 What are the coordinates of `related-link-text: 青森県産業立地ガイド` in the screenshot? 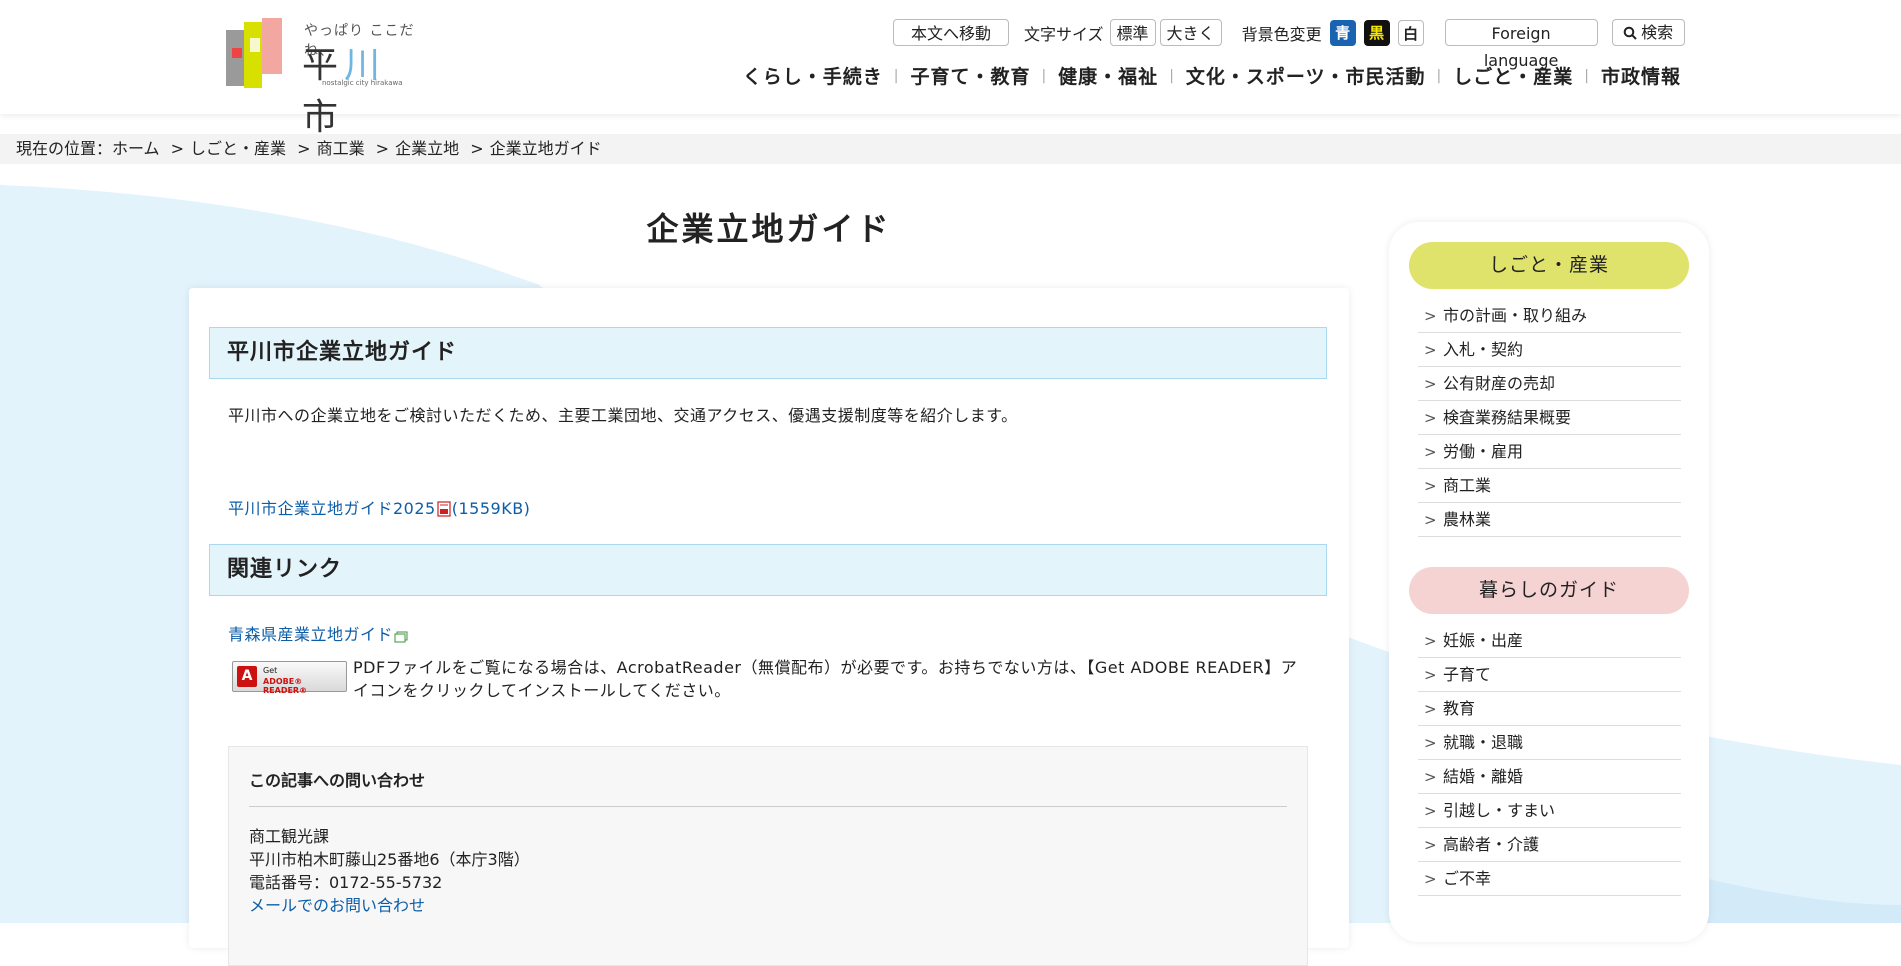 It's located at (310, 634).